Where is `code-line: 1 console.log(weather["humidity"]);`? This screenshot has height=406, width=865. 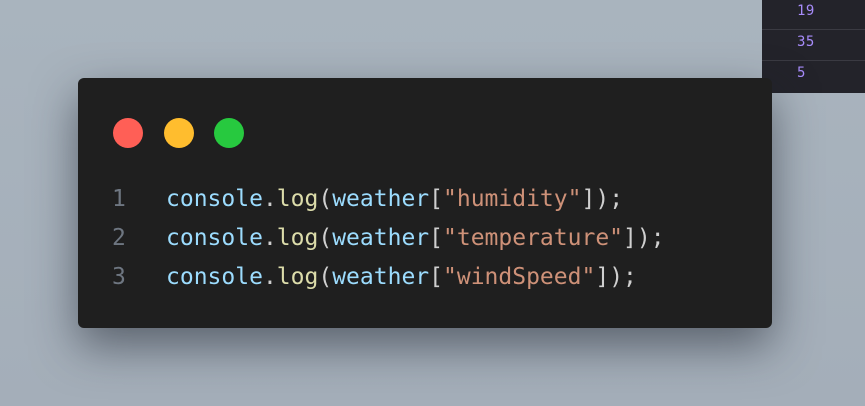
code-line: 1 console.log(weather["humidity"]); is located at coordinates (388, 199).